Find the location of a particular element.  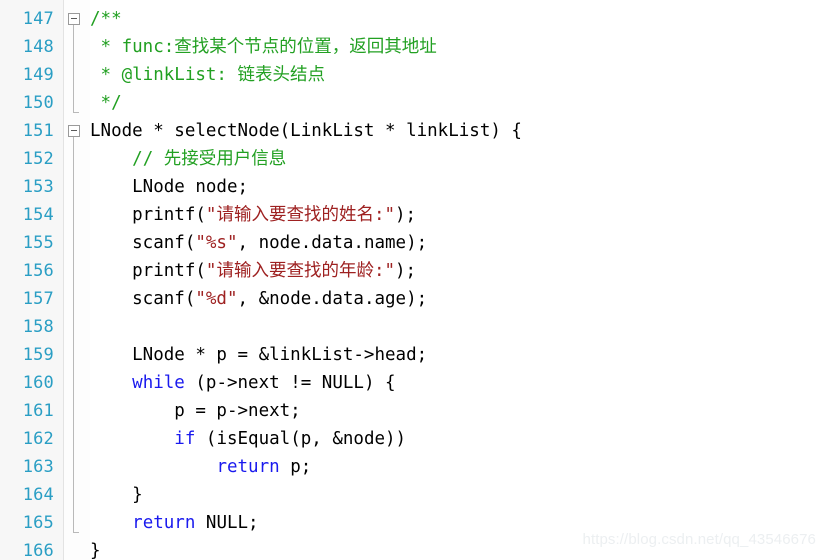

line-number: 156 is located at coordinates (38, 271).